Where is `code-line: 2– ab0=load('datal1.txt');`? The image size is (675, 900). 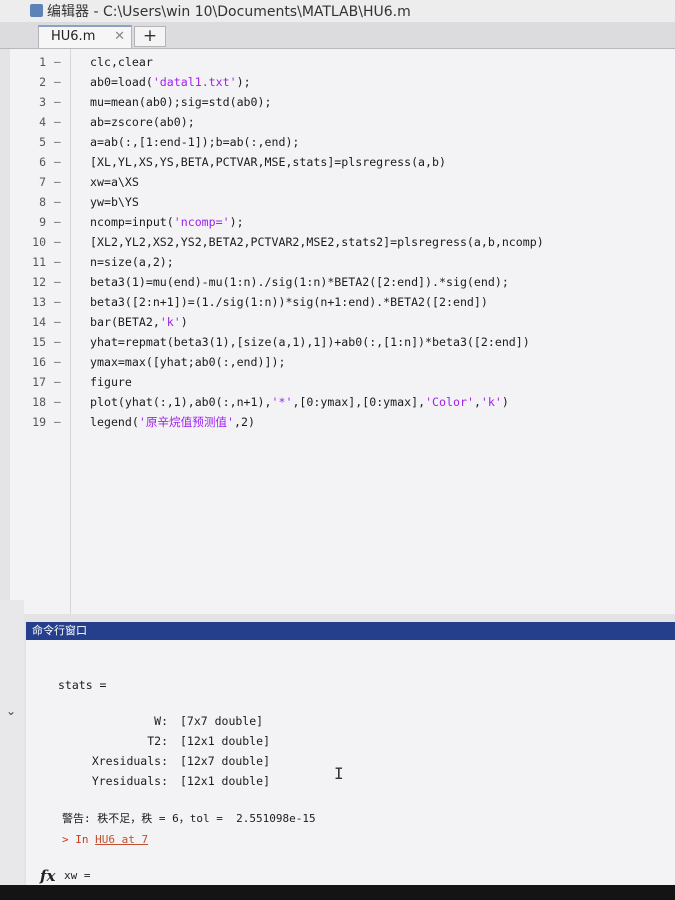
code-line: 2– ab0=load('datal1.txt'); is located at coordinates (342, 82).